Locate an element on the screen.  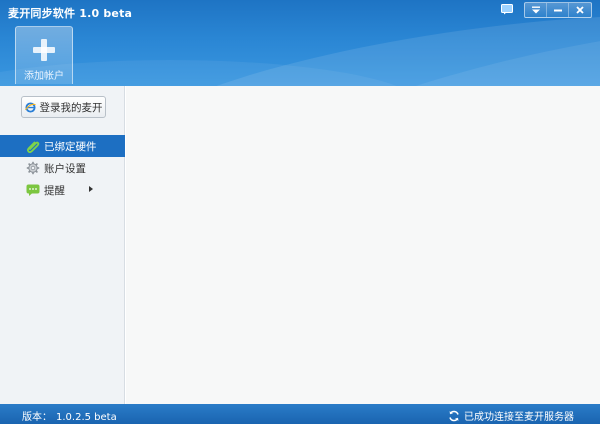
sidebar-nav: 已绑定硬件 账户设置 提醒 is located at coordinates (62, 168).